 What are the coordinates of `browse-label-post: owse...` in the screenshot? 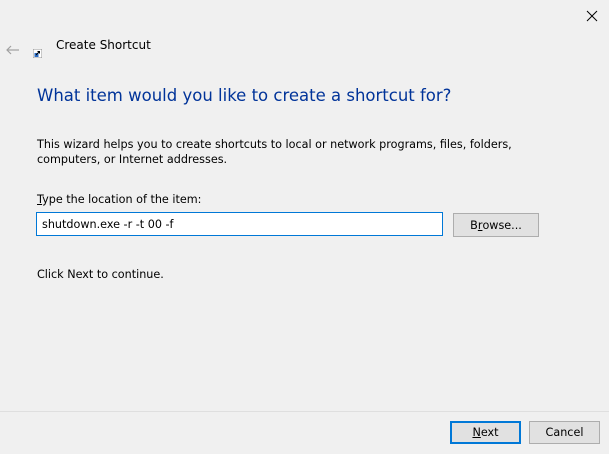 It's located at (502, 225).